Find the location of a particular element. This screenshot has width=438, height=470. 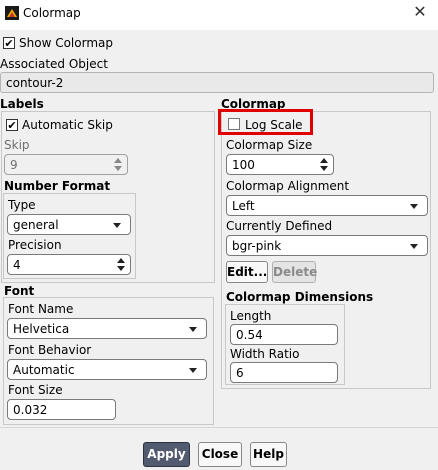

labels-heading: Labels is located at coordinates (22, 104).